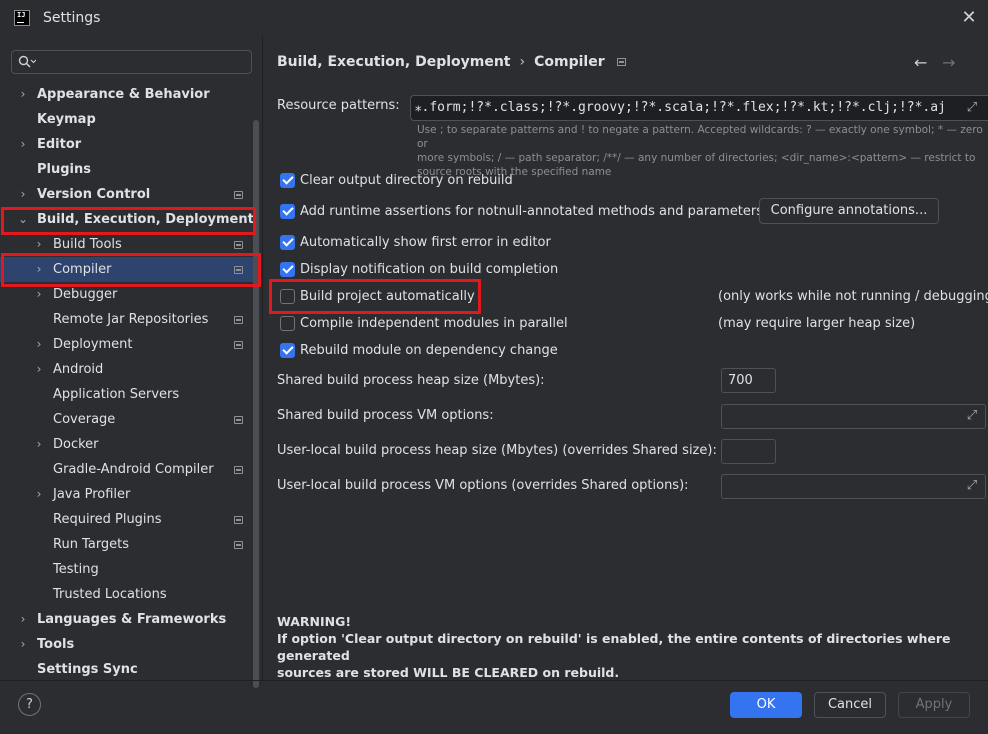  What do you see at coordinates (128, 369) in the screenshot?
I see `sidebar-item-android: › Android` at bounding box center [128, 369].